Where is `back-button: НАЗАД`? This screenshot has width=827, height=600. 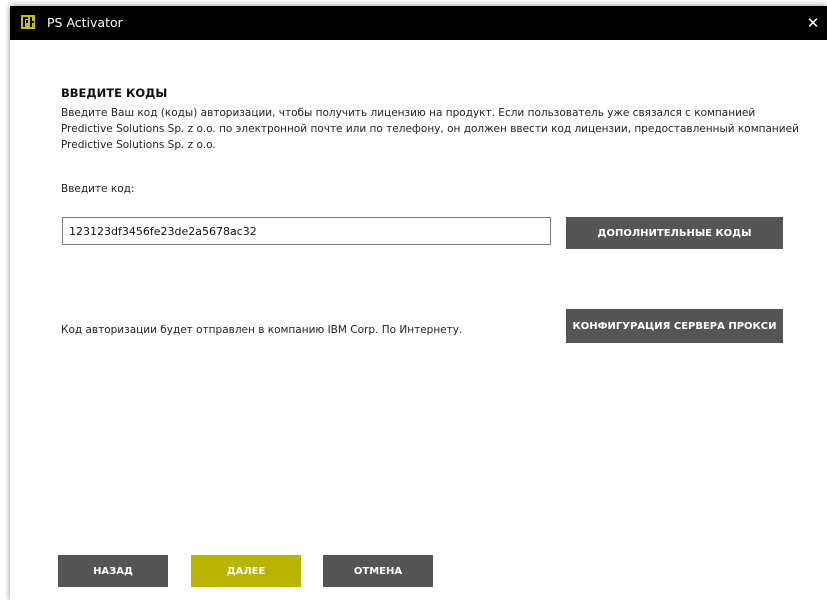 back-button: НАЗАД is located at coordinates (113, 571).